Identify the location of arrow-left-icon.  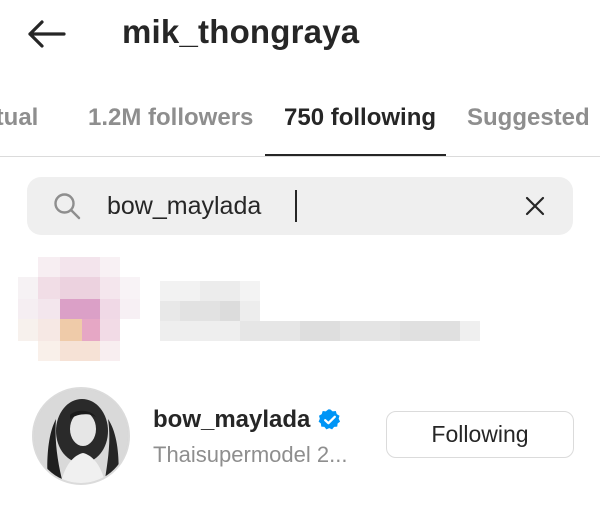
(47, 34).